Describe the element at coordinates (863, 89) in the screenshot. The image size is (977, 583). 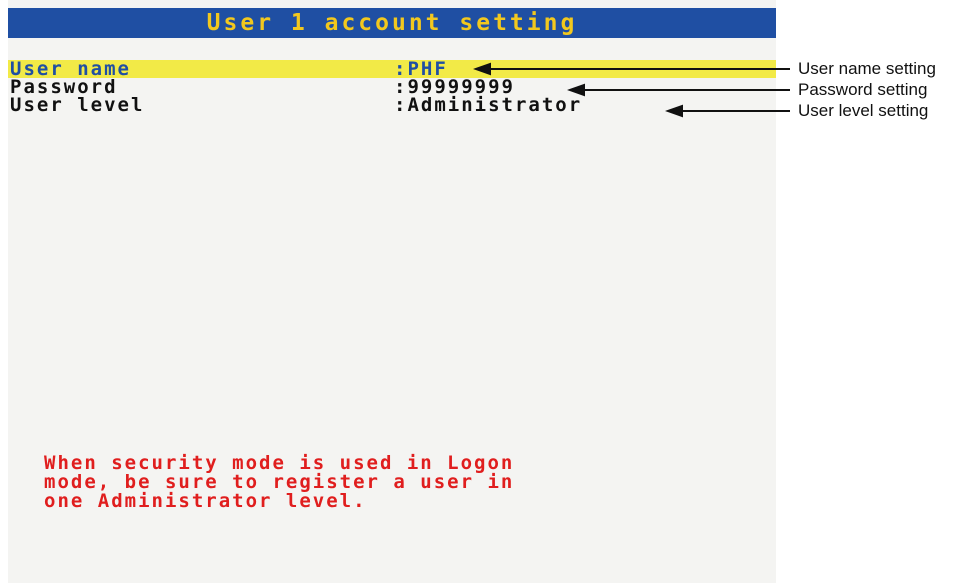
I see `callout-password-setting: Password setting` at that location.